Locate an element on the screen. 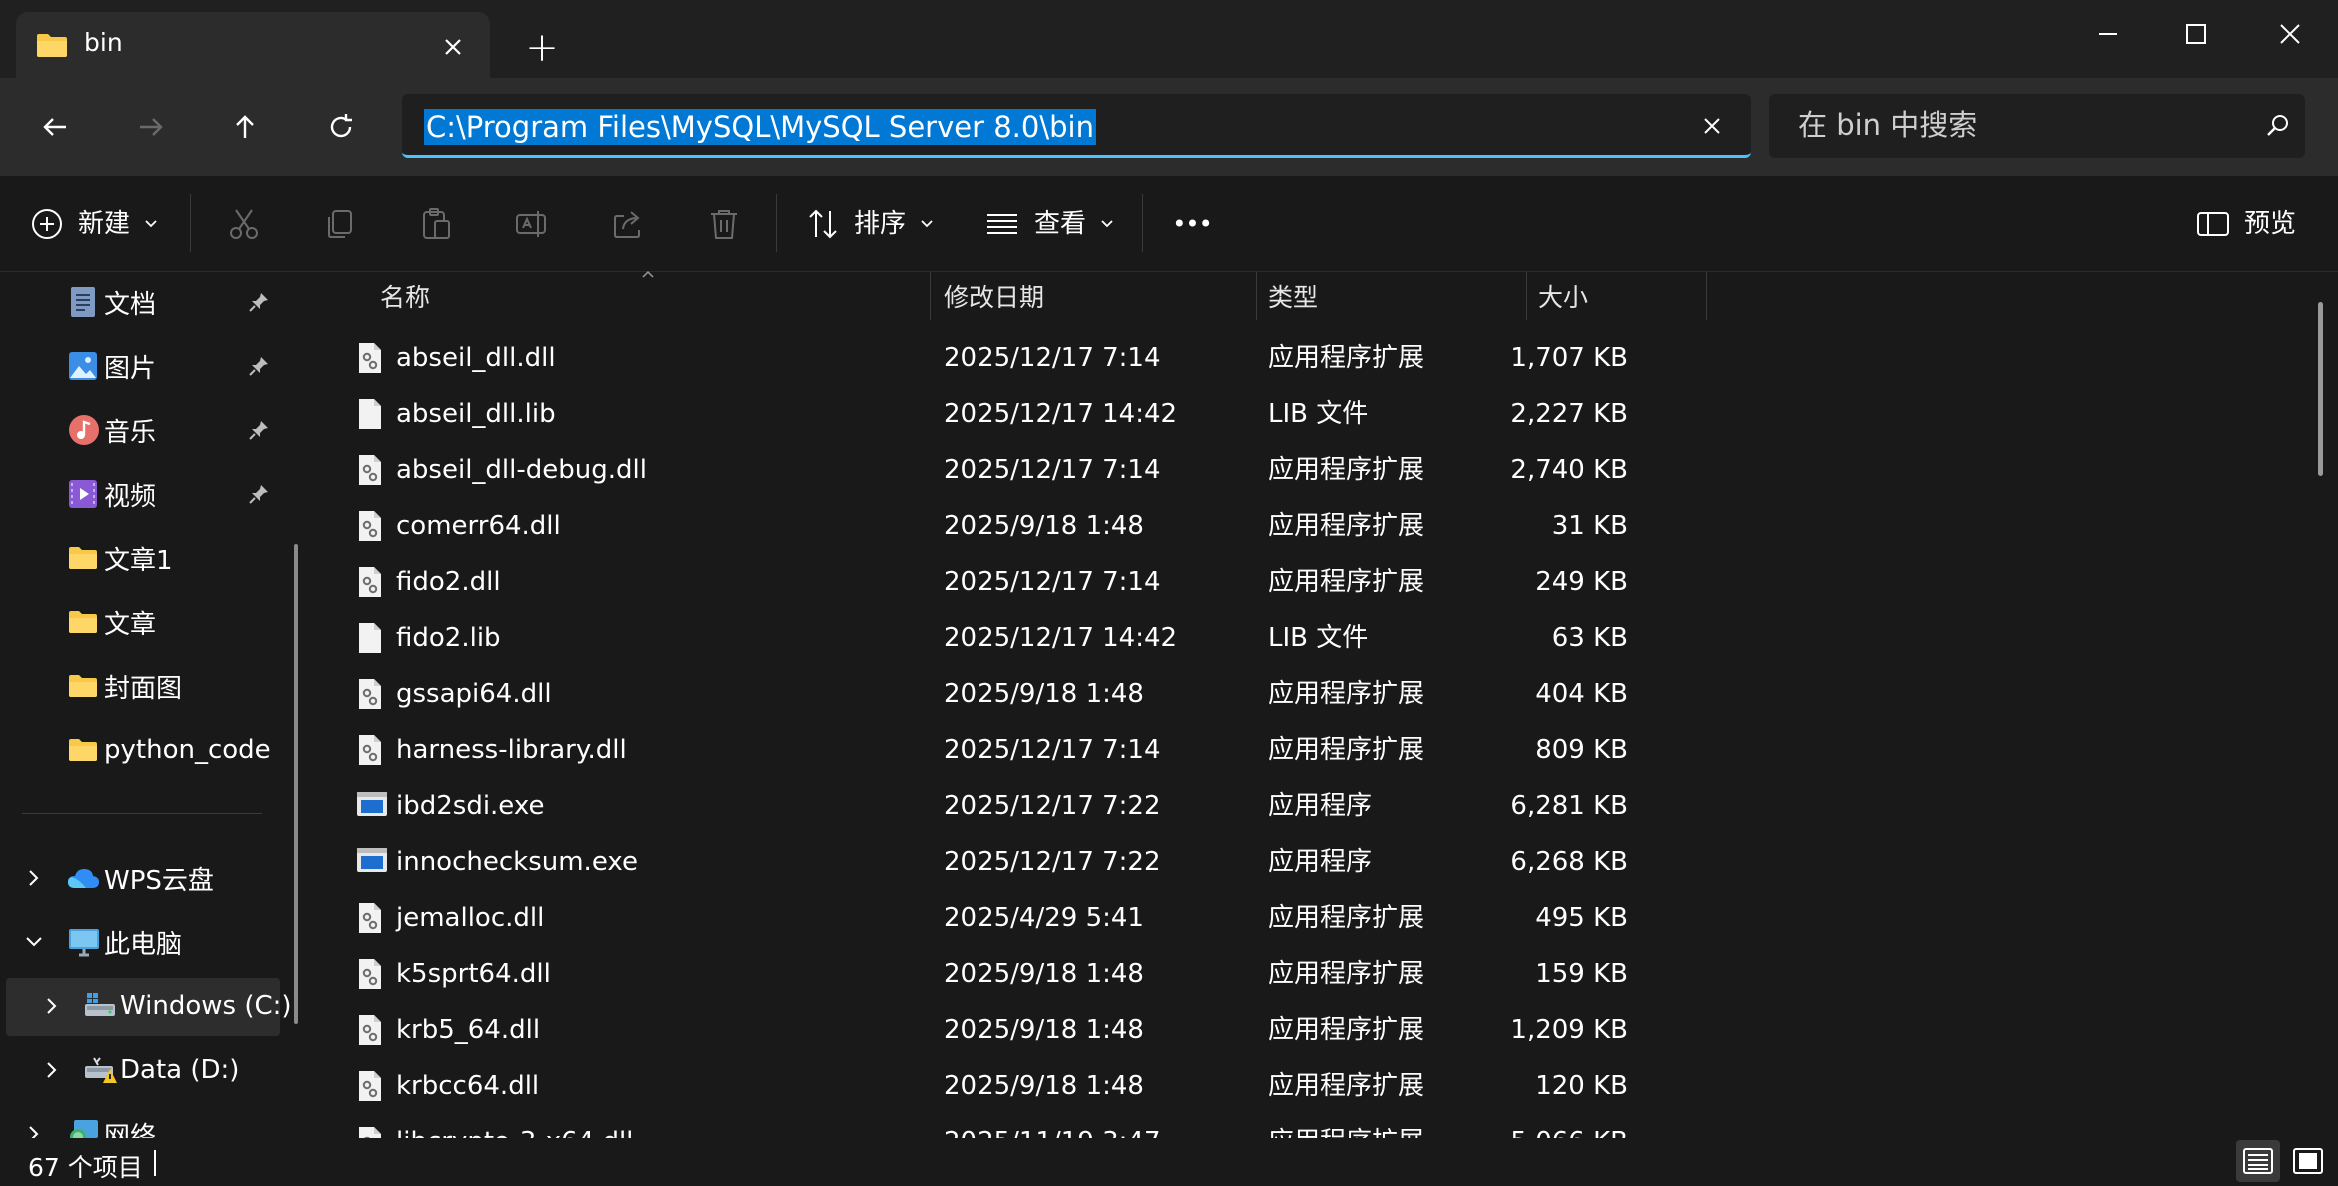 This screenshot has height=1186, width=2338. file-modified-date: 2025/11/19 3:47 is located at coordinates (1052, 1126).